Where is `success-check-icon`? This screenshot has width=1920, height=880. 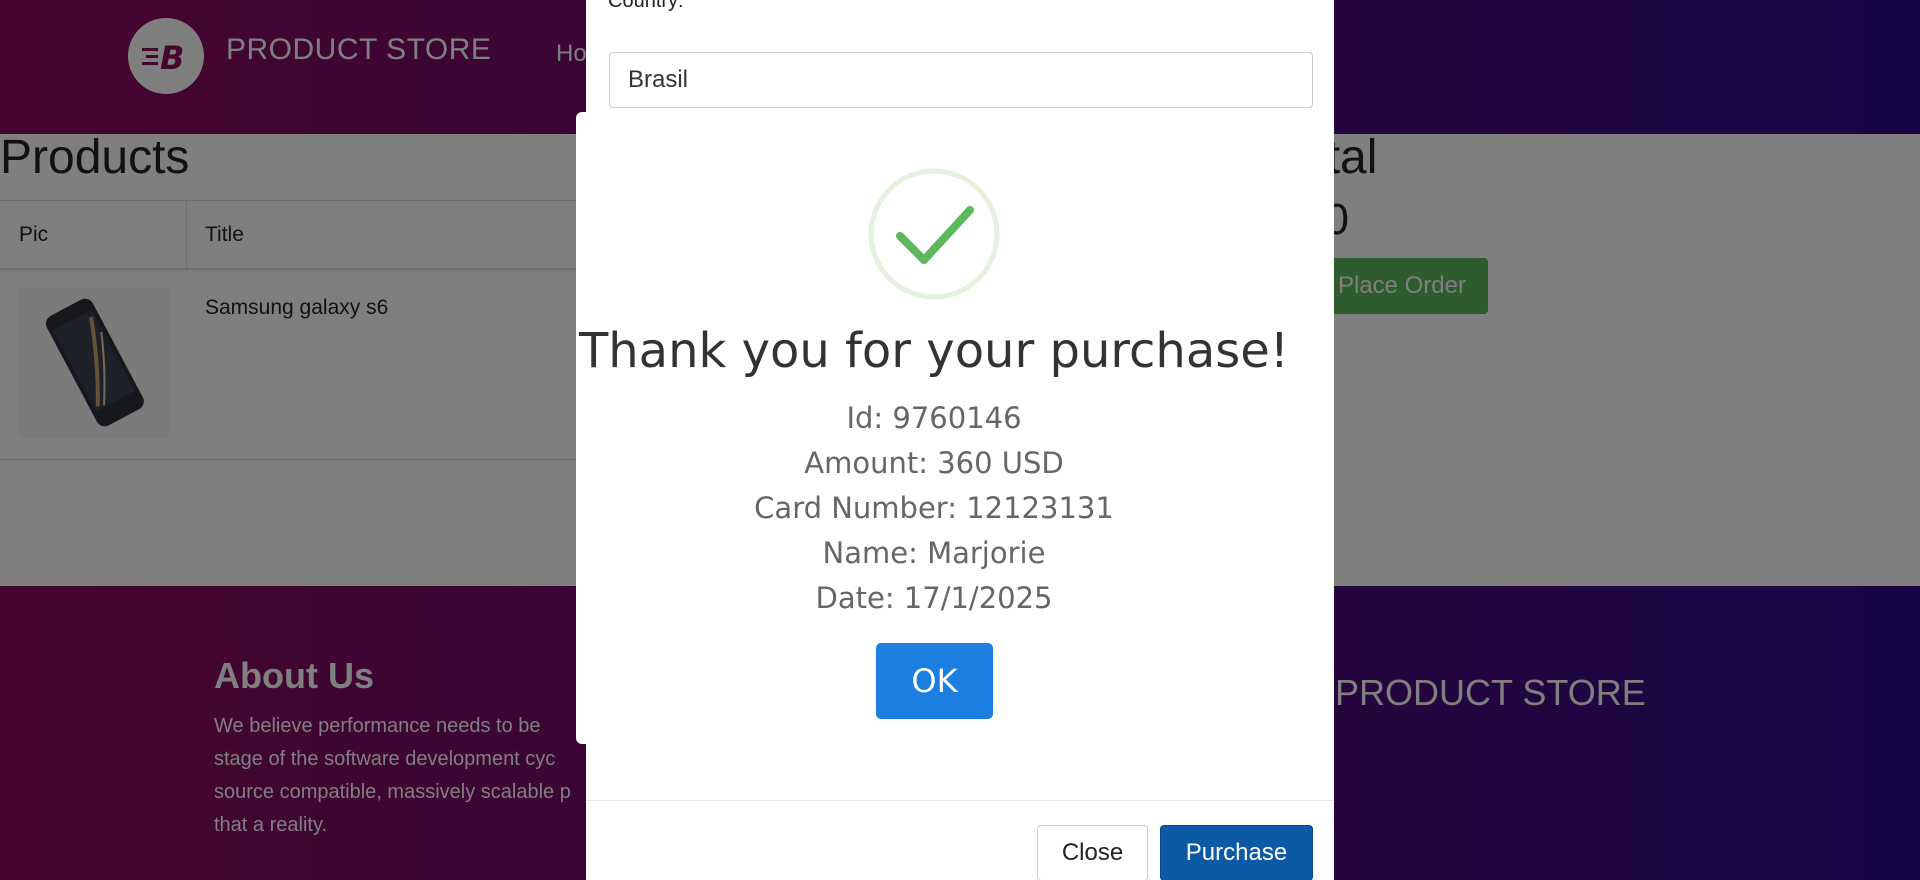
success-check-icon is located at coordinates (934, 234).